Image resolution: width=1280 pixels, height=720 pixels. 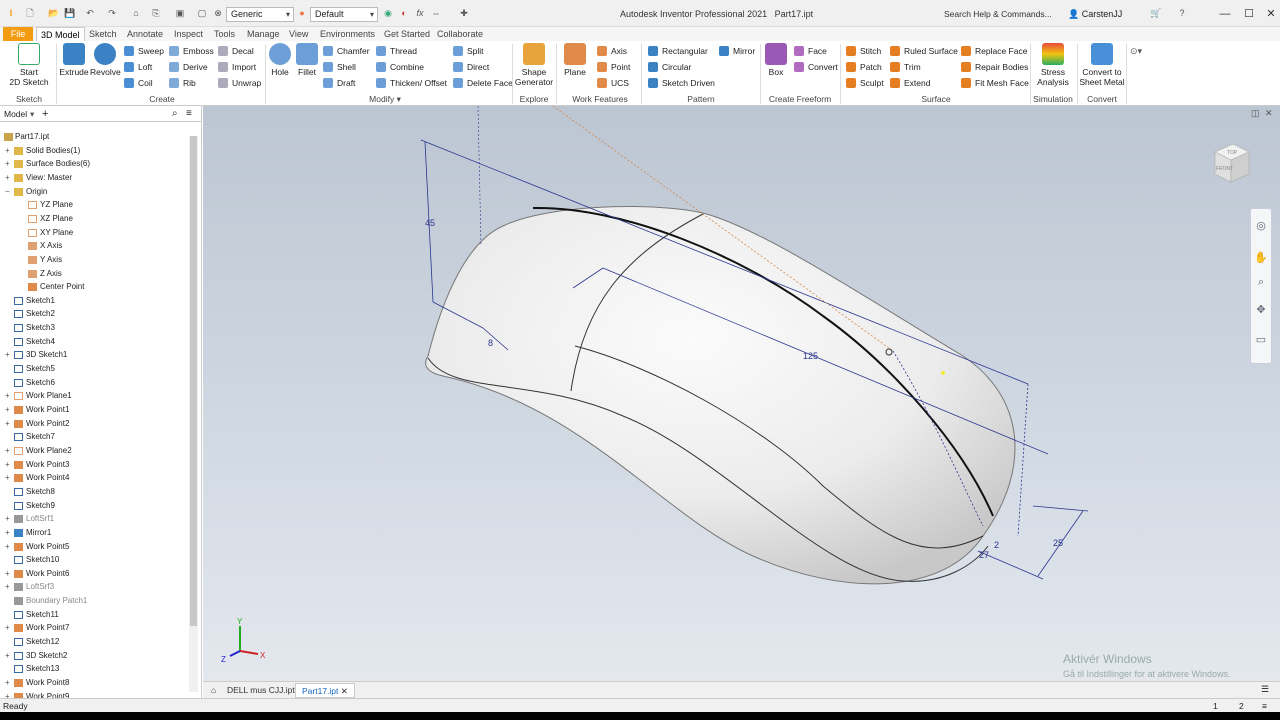 What do you see at coordinates (1053, 65) in the screenshot?
I see `stress-analysis-button: Stress Analysis` at bounding box center [1053, 65].